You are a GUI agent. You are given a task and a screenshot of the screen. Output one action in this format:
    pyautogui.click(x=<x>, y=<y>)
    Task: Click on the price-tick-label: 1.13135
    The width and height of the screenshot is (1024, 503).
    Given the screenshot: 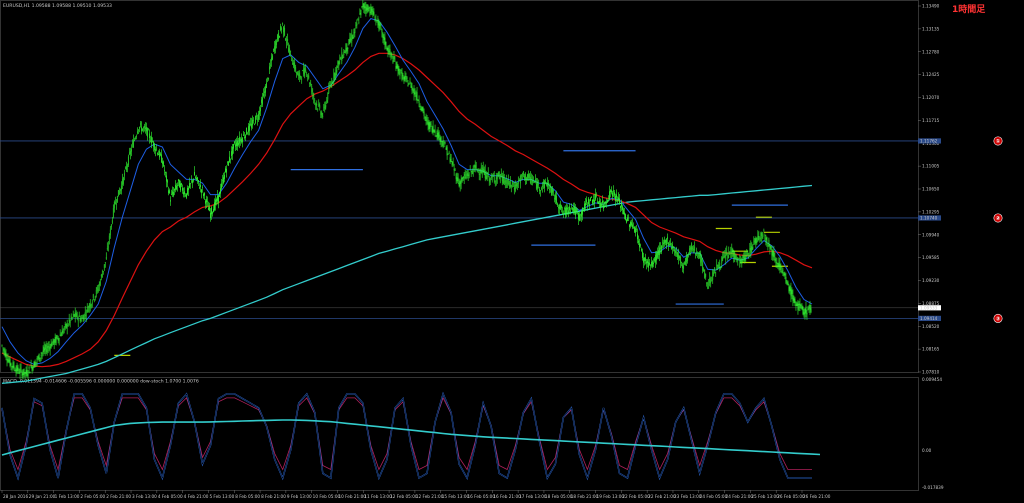 What is the action you would take?
    pyautogui.click(x=931, y=28)
    